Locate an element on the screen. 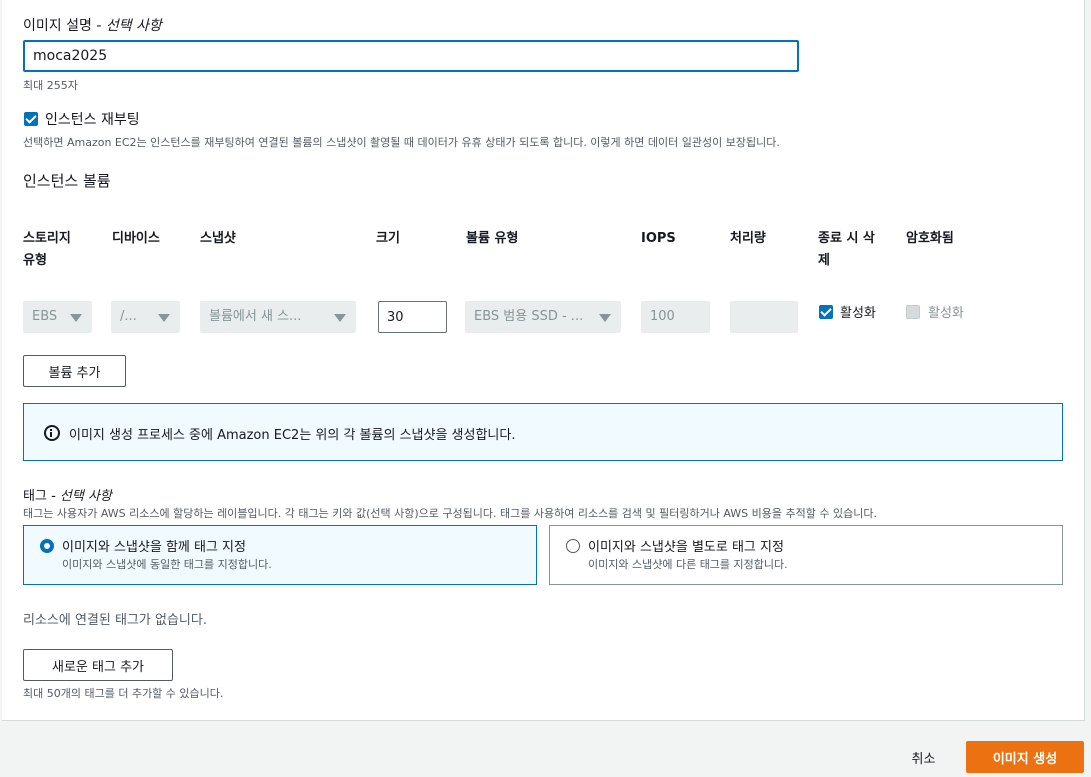  tags-label-text: 태그 is located at coordinates (35, 496).